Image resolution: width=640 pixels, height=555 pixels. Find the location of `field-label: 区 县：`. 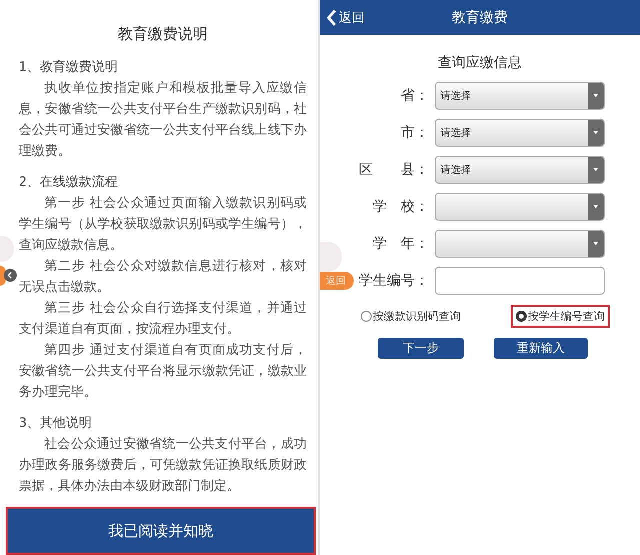

field-label: 区 县： is located at coordinates (393, 170).